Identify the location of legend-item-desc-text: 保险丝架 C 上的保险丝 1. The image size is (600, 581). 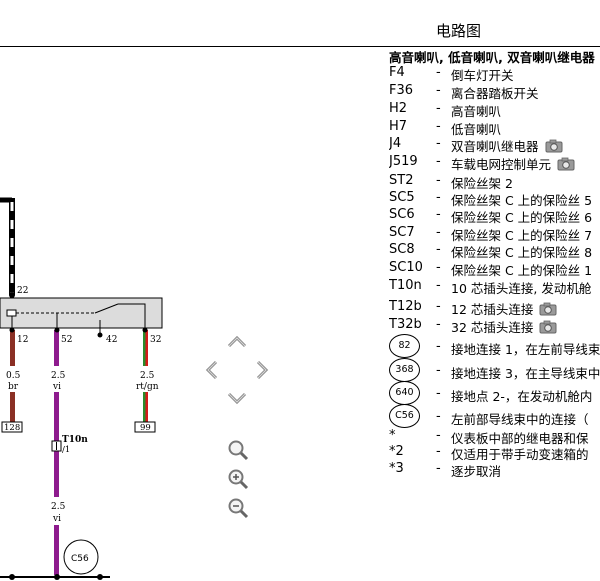
(522, 270).